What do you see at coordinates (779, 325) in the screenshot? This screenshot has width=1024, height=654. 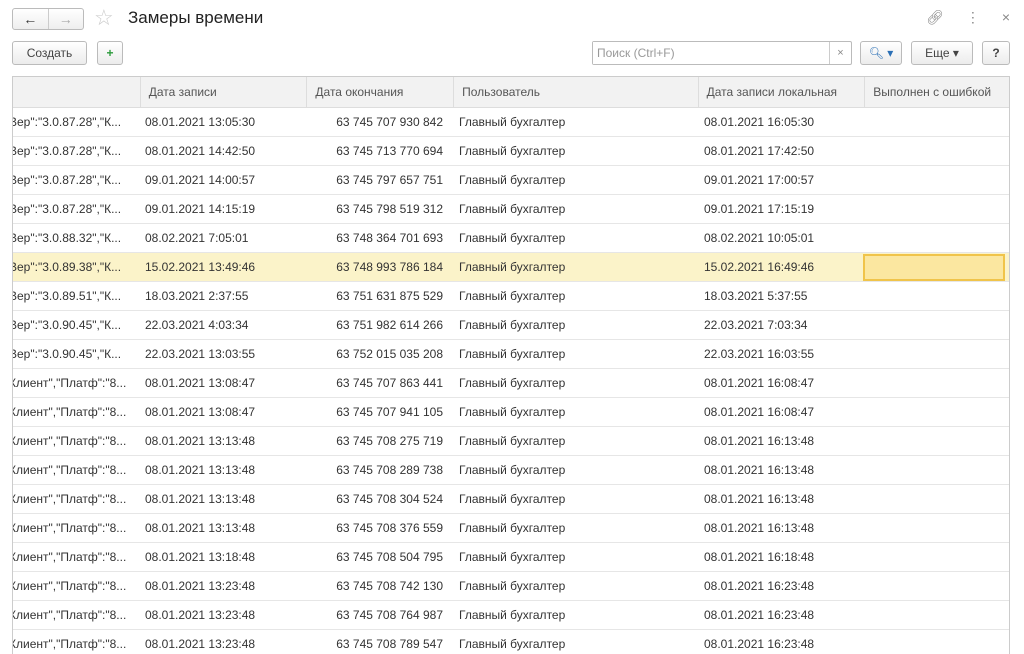 I see `table-cell: 22.03.2021 7:03:34` at bounding box center [779, 325].